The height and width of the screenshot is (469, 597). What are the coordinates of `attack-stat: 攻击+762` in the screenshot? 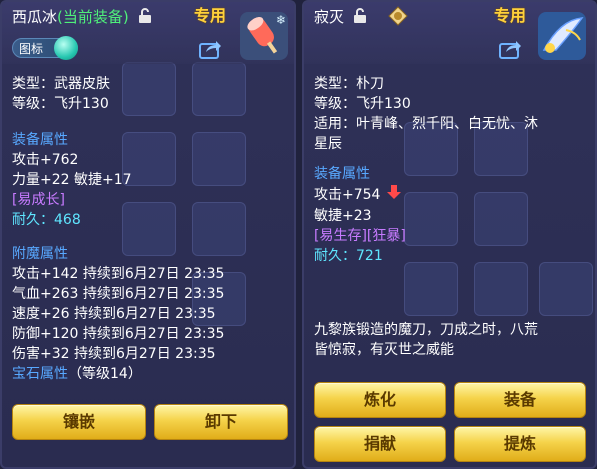 It's located at (45, 160).